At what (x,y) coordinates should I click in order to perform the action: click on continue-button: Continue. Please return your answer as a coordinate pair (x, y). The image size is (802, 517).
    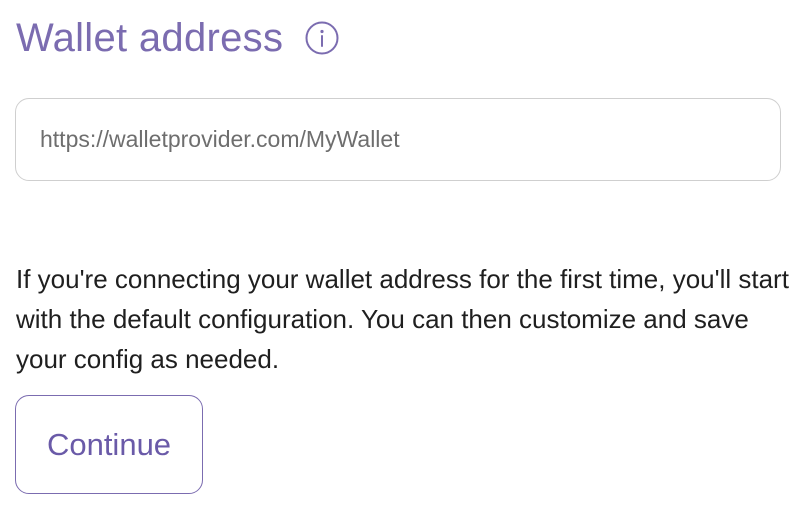
    Looking at the image, I should click on (109, 444).